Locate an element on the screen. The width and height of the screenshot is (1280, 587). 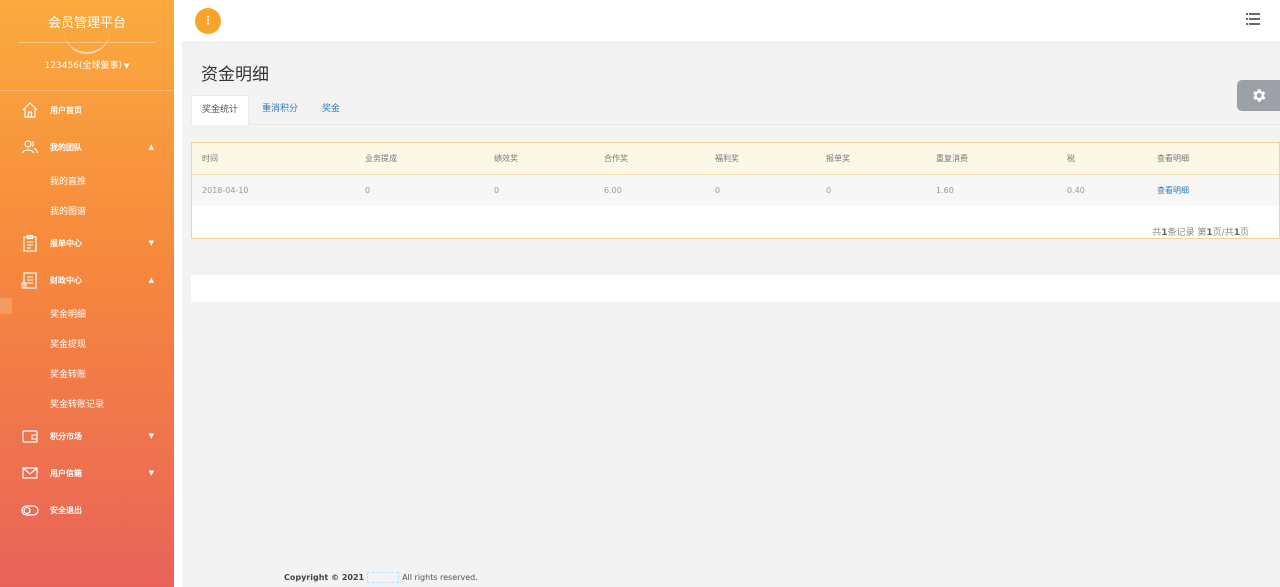
mail-icon is located at coordinates (30, 473).